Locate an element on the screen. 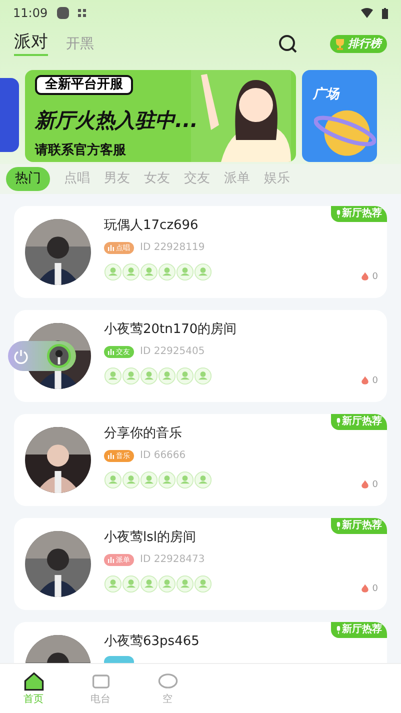 Image resolution: width=401 pixels, height=713 pixels. category-tab: 热门 is located at coordinates (28, 179).